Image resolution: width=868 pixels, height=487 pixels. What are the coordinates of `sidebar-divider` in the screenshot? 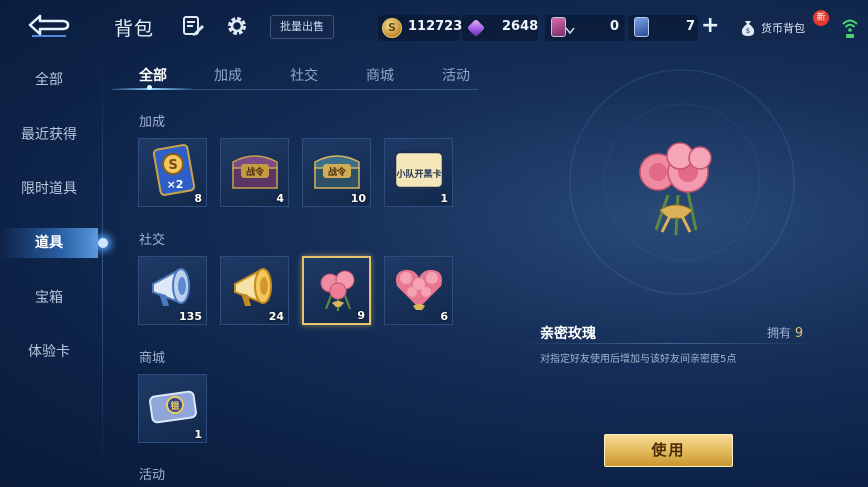 It's located at (102, 270).